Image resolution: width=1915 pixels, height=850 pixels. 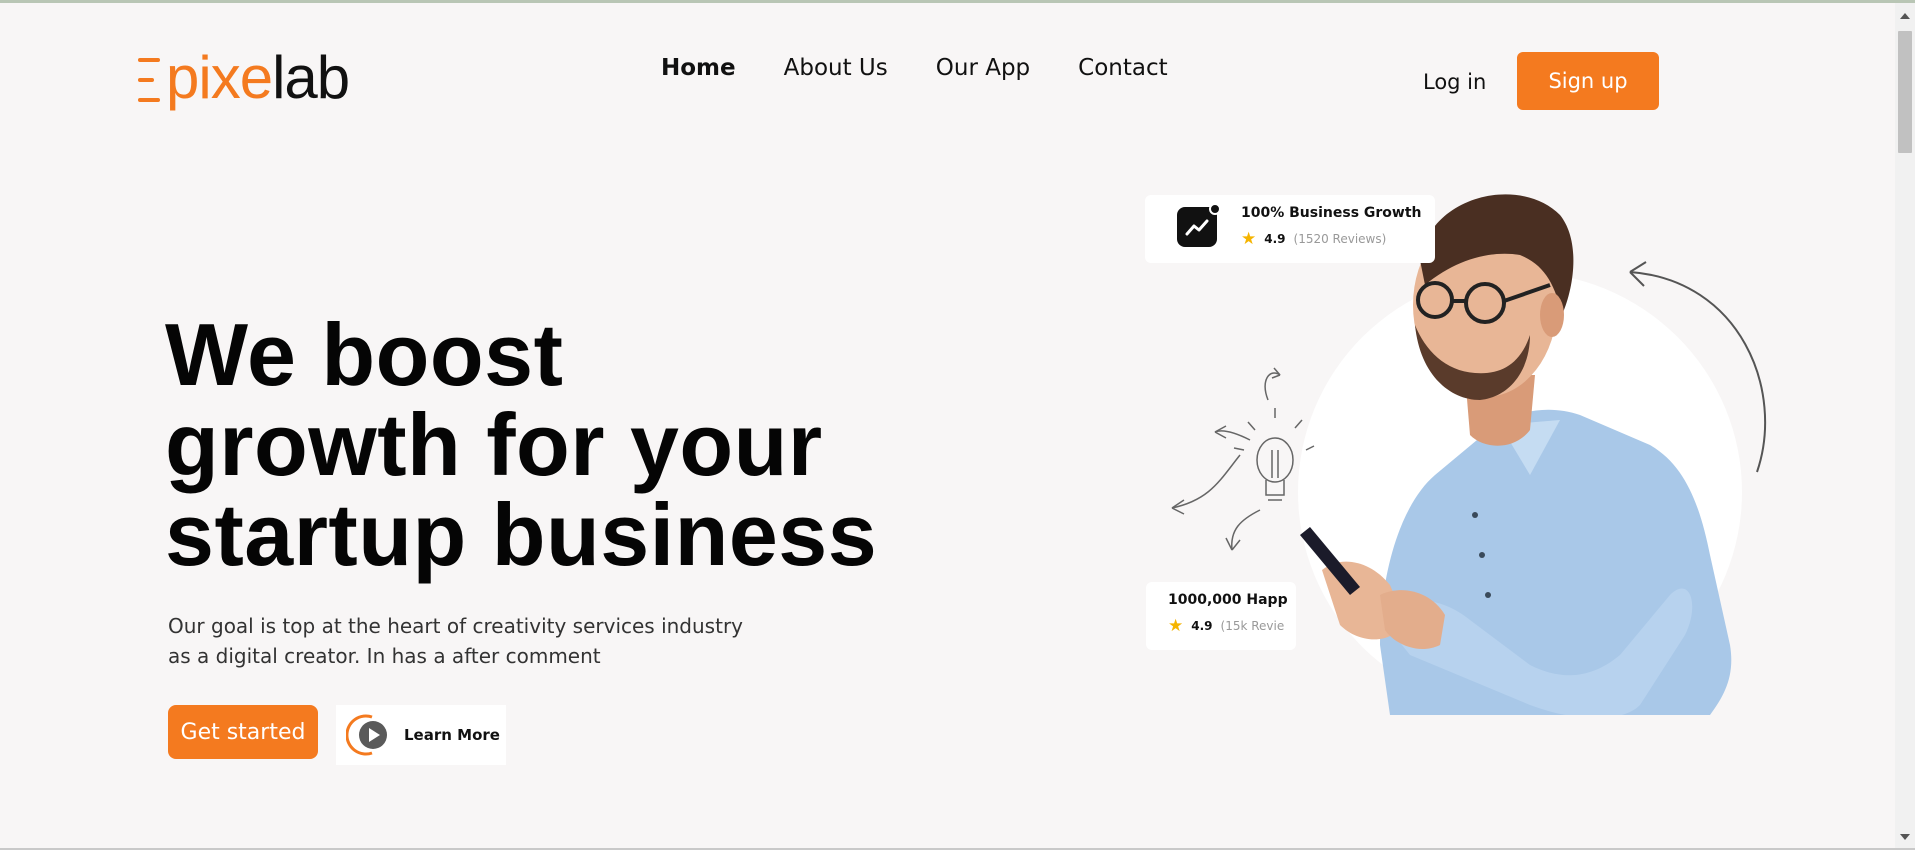 What do you see at coordinates (957, 1) in the screenshot?
I see `window-top-border` at bounding box center [957, 1].